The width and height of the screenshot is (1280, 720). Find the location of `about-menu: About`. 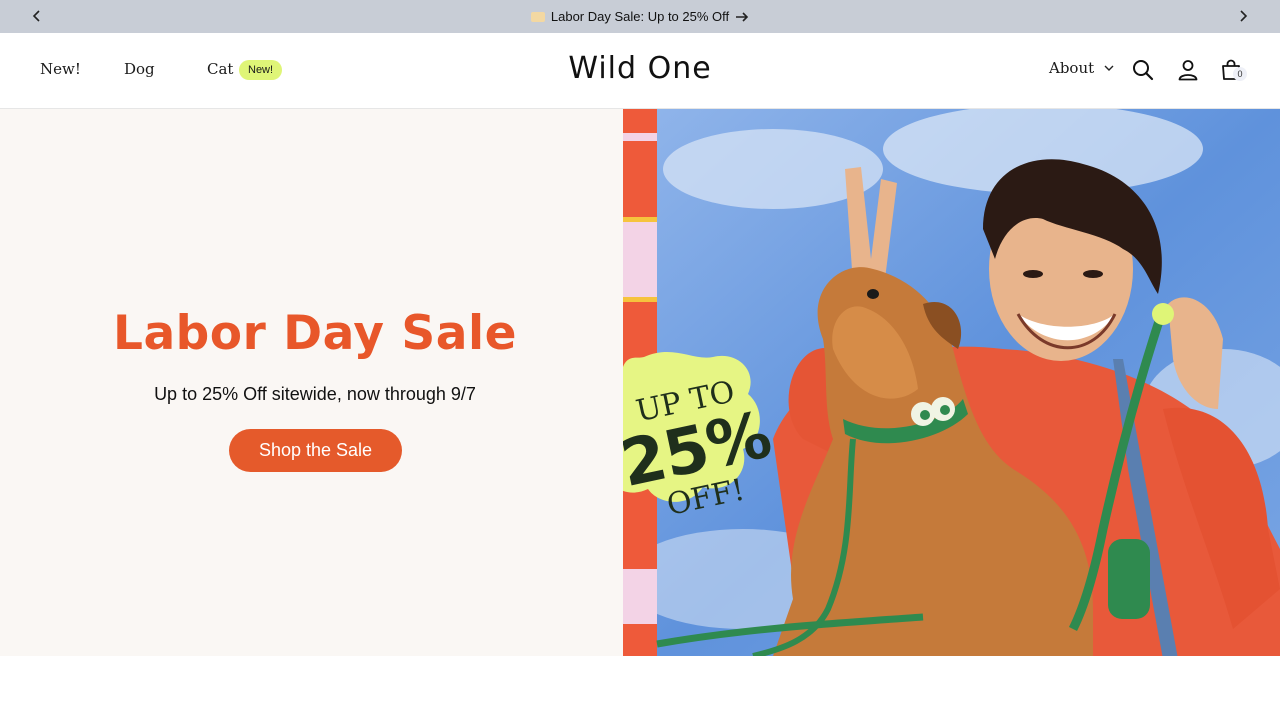

about-menu: About is located at coordinates (1081, 68).